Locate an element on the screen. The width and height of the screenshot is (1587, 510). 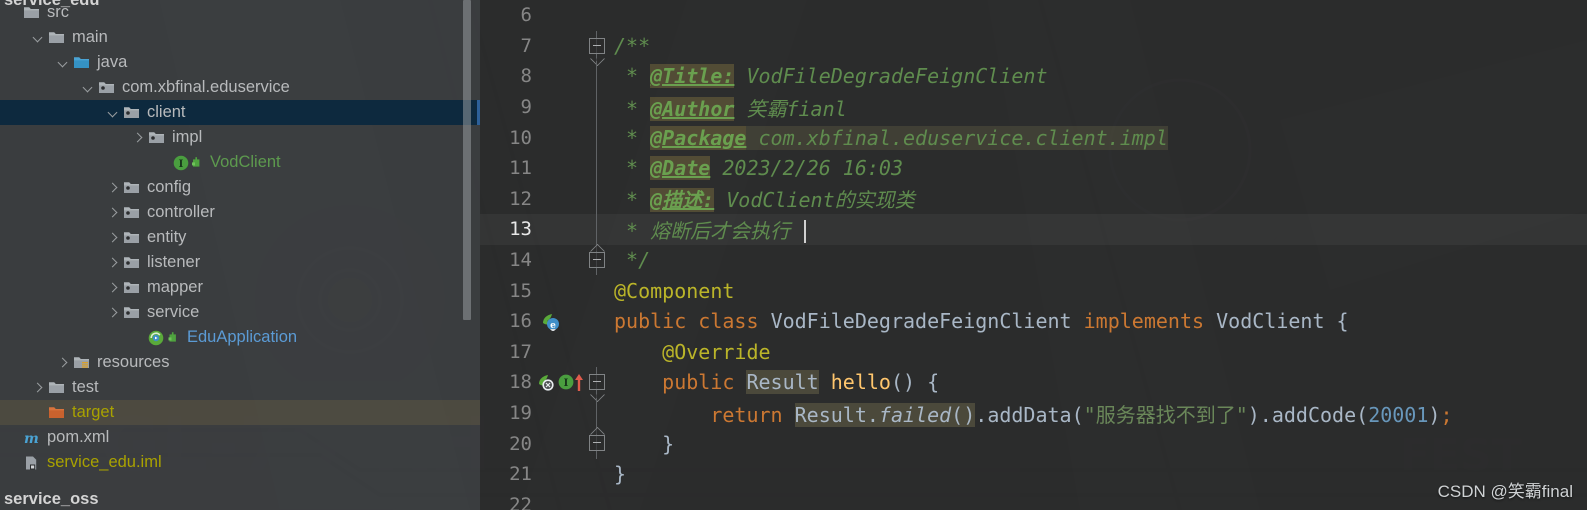
editor-line: 22 is located at coordinates (1033, 500).